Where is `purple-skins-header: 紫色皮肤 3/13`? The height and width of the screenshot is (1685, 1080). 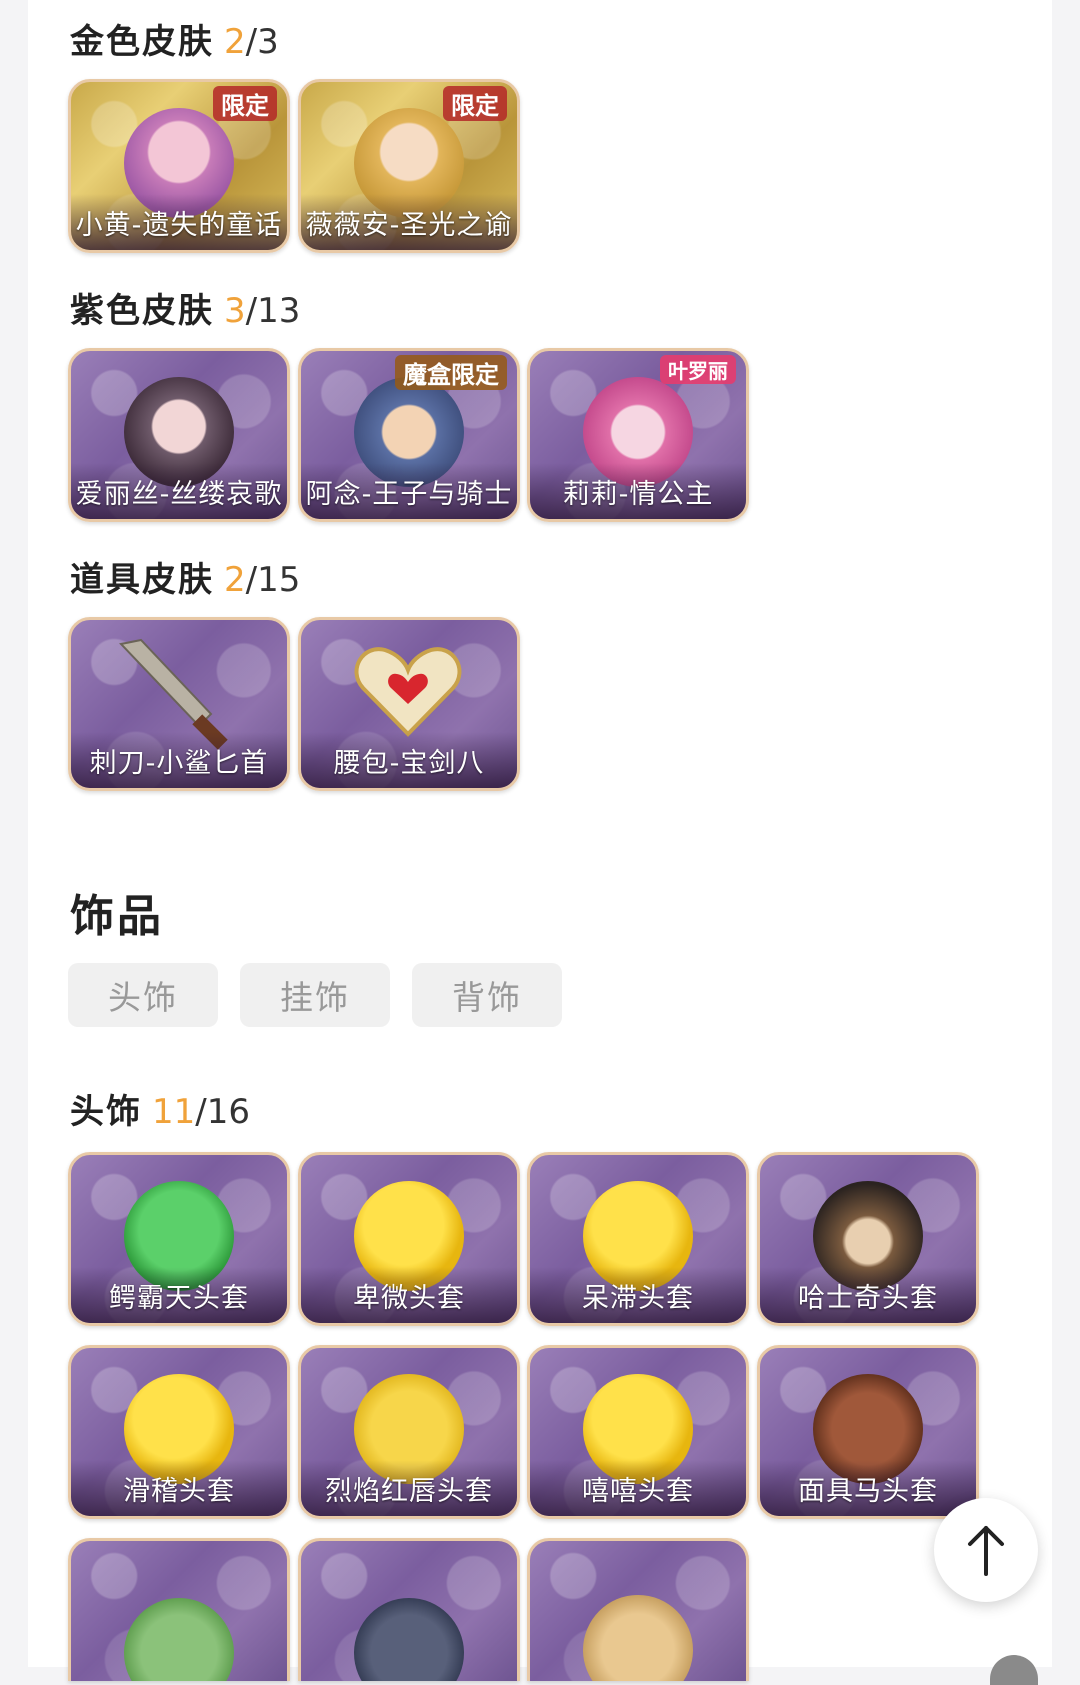
purple-skins-header: 紫色皮肤 3/13 is located at coordinates (185, 307).